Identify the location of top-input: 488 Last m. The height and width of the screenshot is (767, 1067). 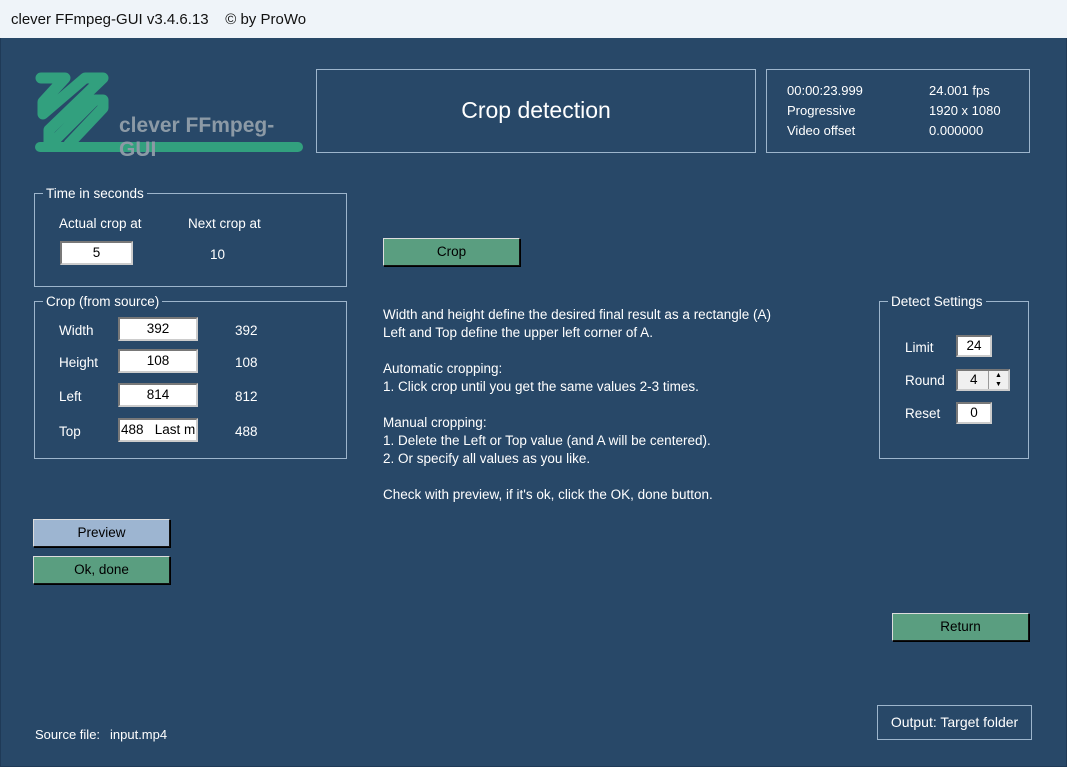
(158, 430).